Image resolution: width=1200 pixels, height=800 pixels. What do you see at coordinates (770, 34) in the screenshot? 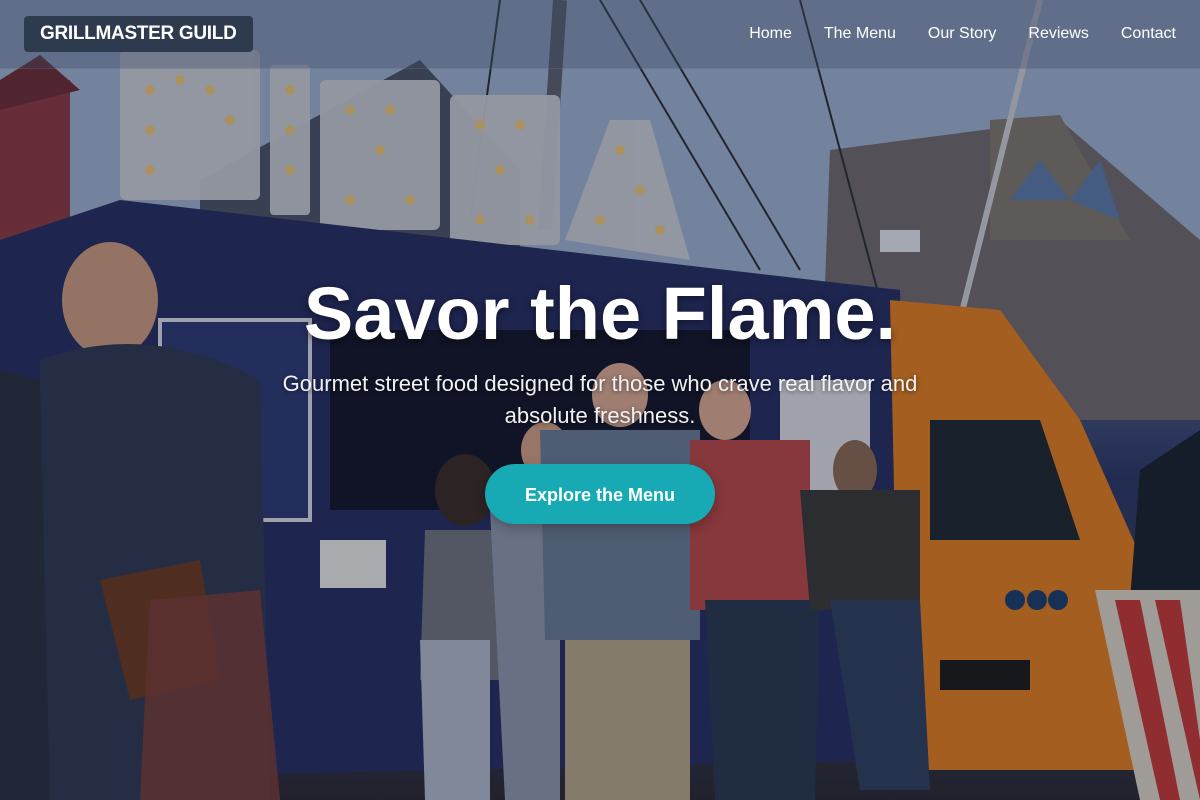
I see `nav-link-home: Home` at bounding box center [770, 34].